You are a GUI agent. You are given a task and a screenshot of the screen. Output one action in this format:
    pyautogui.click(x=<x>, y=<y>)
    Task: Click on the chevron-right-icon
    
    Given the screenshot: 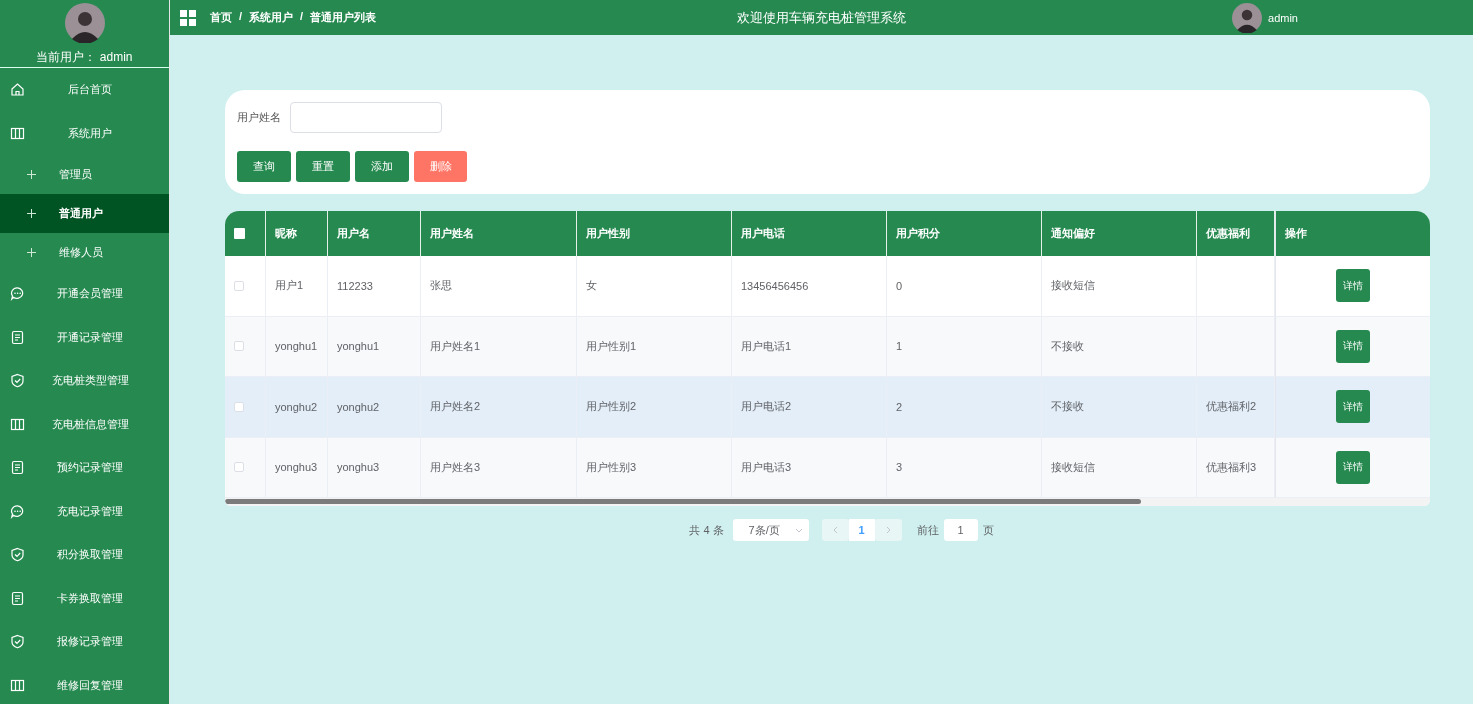 What is the action you would take?
    pyautogui.click(x=888, y=530)
    